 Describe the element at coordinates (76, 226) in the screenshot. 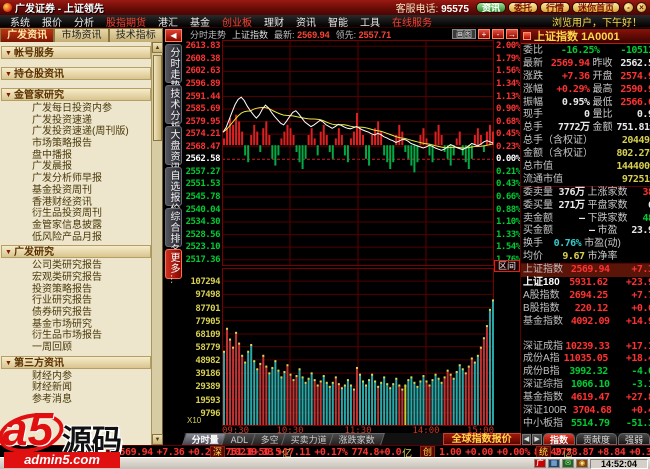

I see `sidebar-item-金管家信息披露: 金管家信息披露` at that location.